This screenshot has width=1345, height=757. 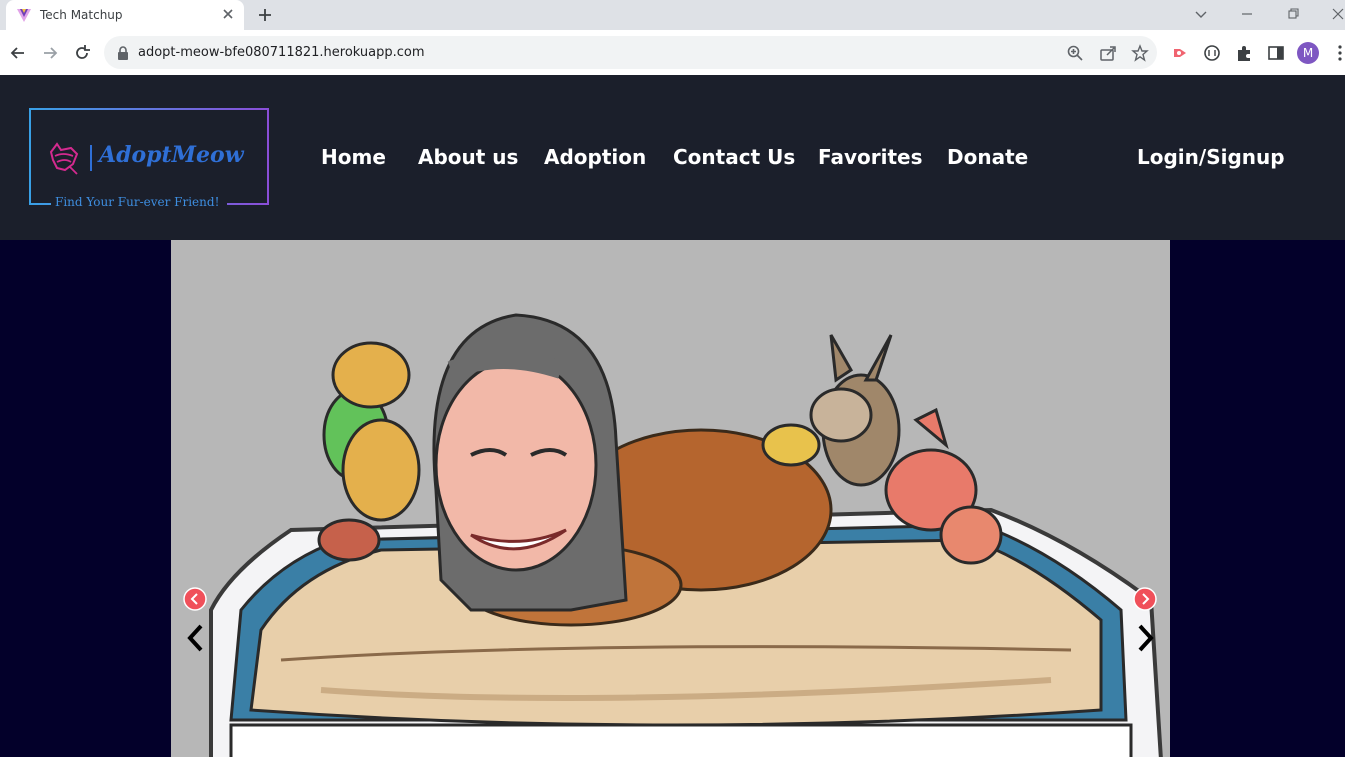 I want to click on browser-tabstrip: Tech Matchup, so click(x=672, y=15).